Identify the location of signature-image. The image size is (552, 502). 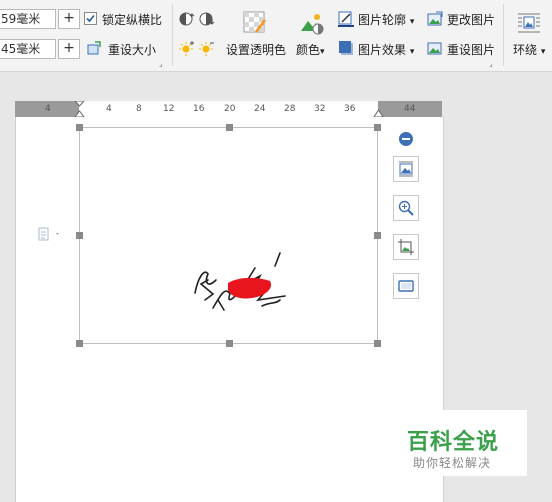
(240, 281).